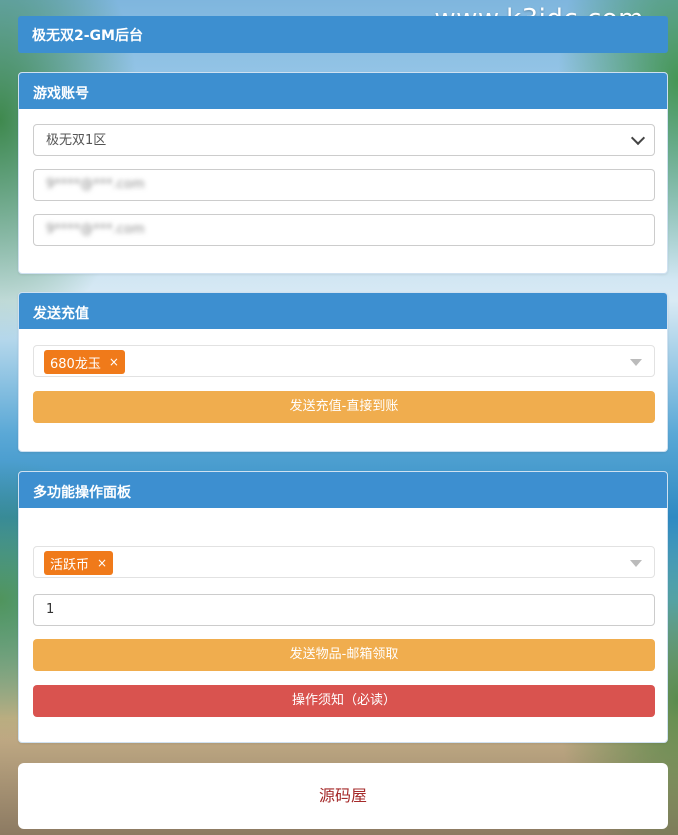  Describe the element at coordinates (344, 655) in the screenshot. I see `send-item-button: 发送物品-邮箱领取` at that location.